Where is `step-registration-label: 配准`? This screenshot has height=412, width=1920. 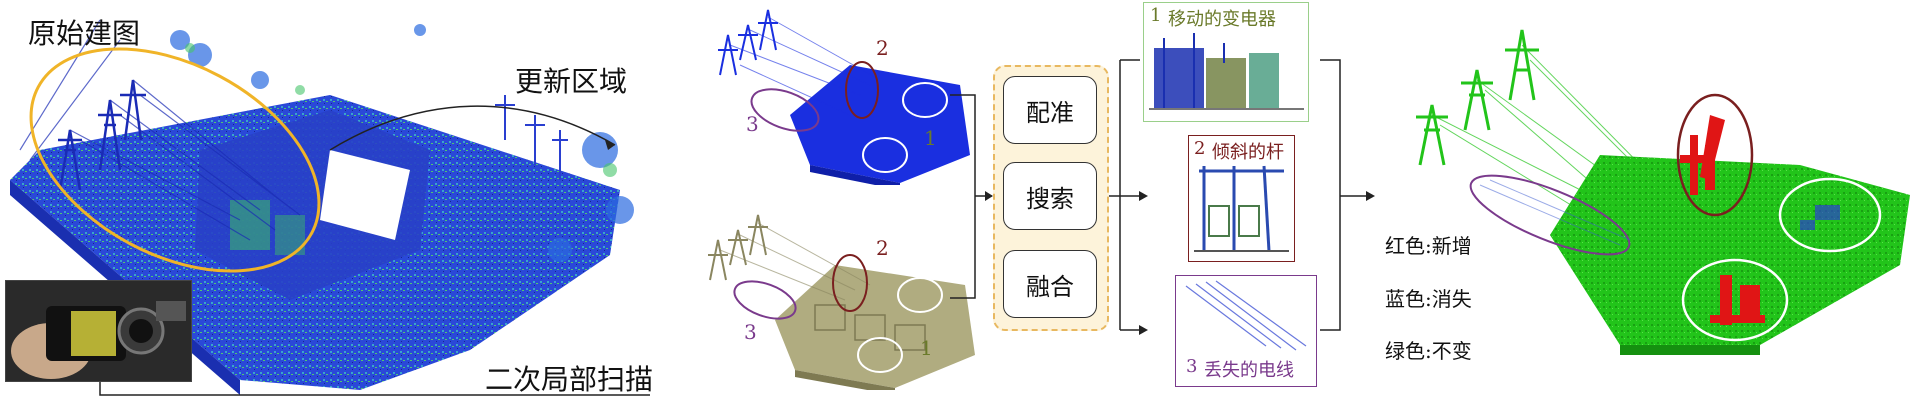 step-registration-label: 配准 is located at coordinates (1050, 112).